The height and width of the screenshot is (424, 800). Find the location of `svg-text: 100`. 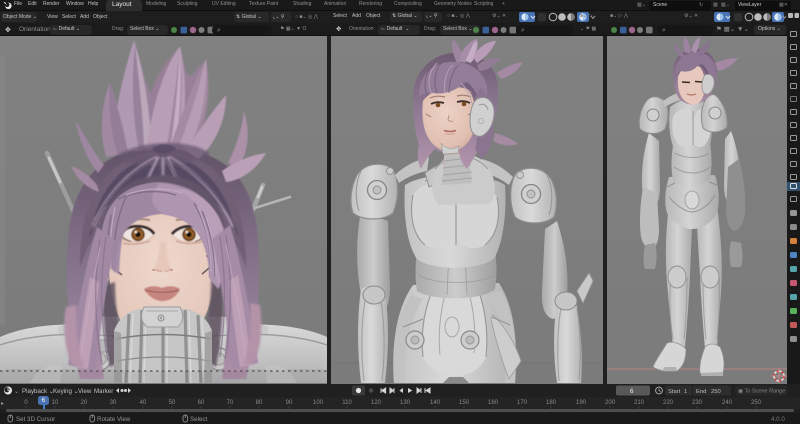

svg-text: 100 is located at coordinates (318, 403).